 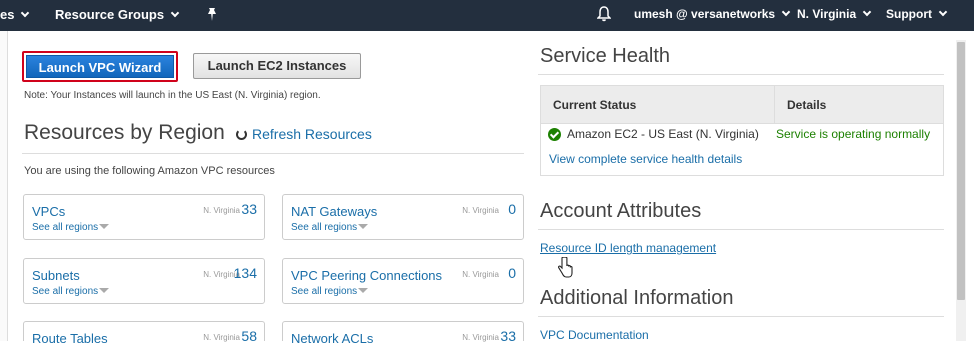 I want to click on launch-vpc-wizard-label: Launch VPC Wizard, so click(x=100, y=66).